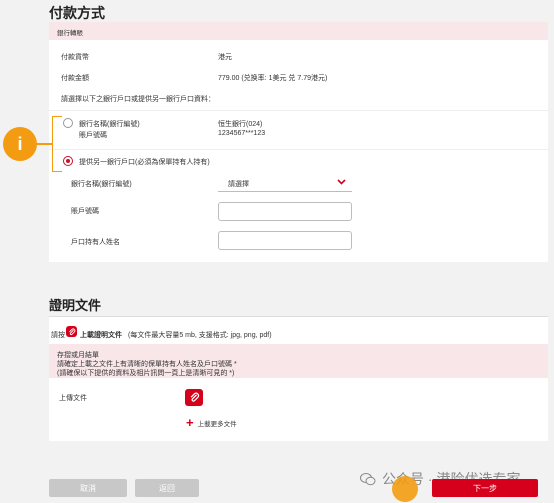 The image size is (554, 503). I want to click on wechat-icon, so click(368, 479).